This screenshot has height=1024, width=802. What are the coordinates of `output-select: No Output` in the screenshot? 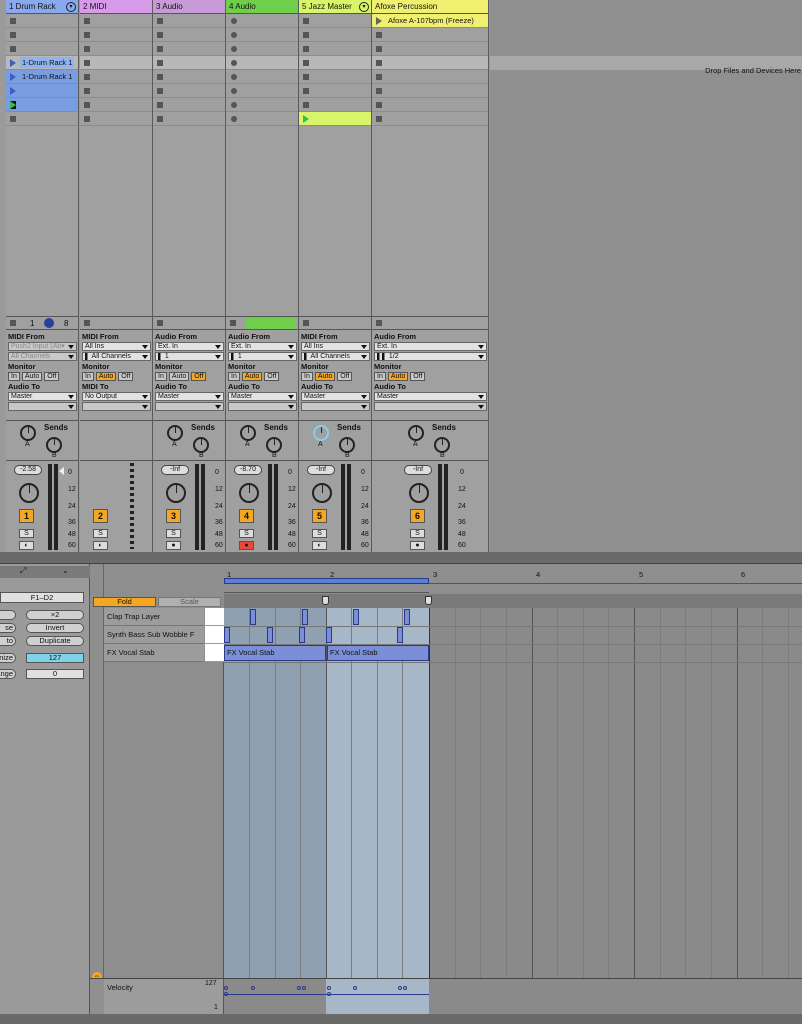 It's located at (116, 396).